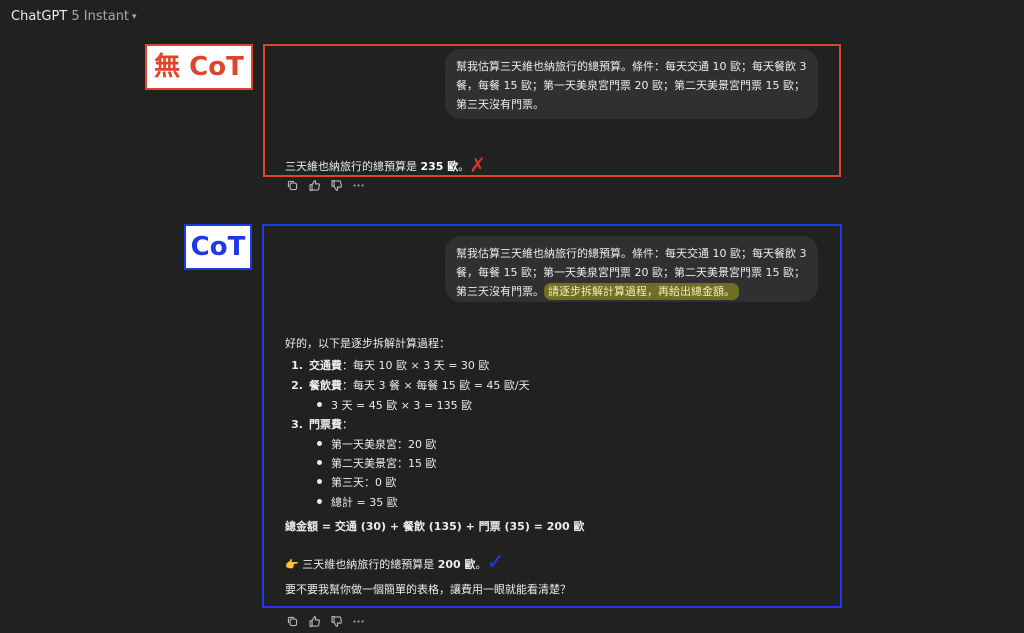 Image resolution: width=1024 pixels, height=633 pixels. I want to click on sub-item-text: 第三天：0 歐, so click(364, 482).